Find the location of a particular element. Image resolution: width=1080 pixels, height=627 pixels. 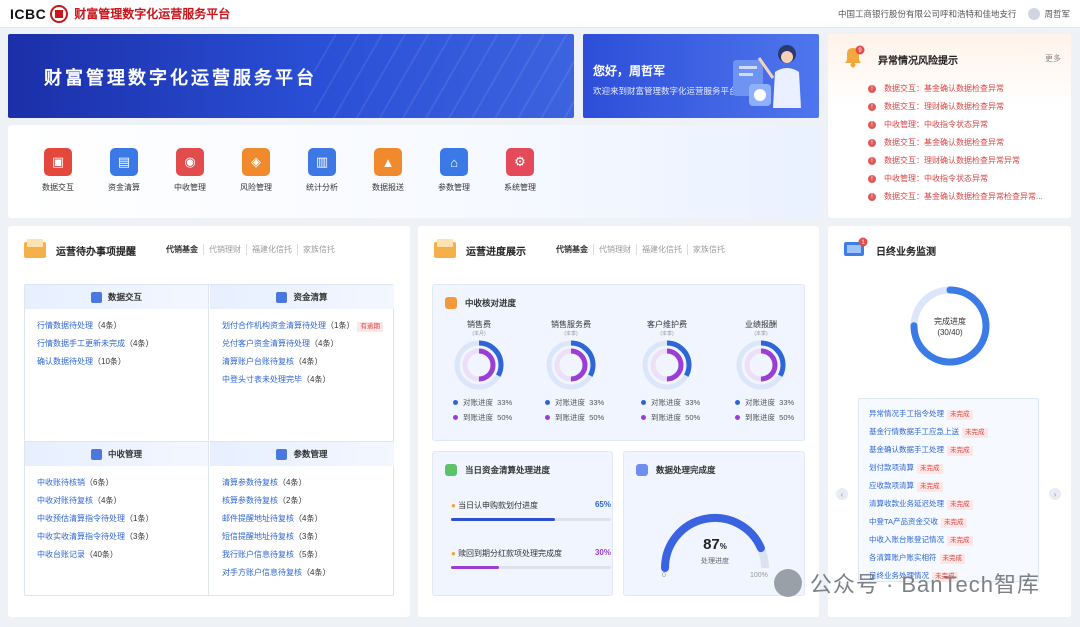

alerts-title: 异常情况风险提示 is located at coordinates (918, 61).